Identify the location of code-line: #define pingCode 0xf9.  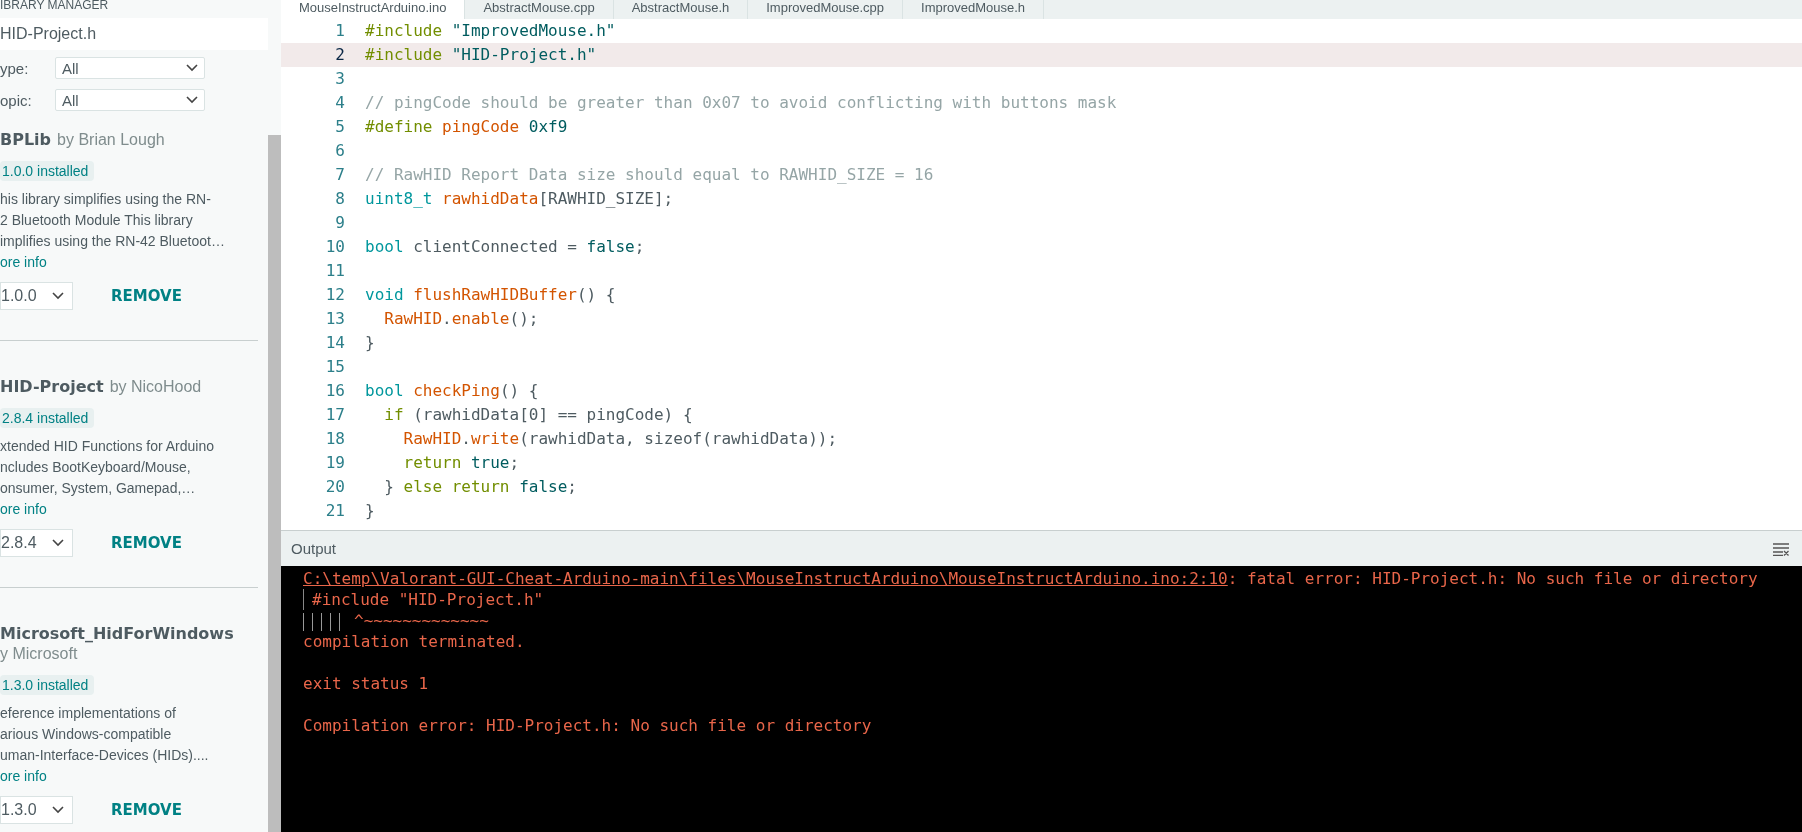
(466, 127).